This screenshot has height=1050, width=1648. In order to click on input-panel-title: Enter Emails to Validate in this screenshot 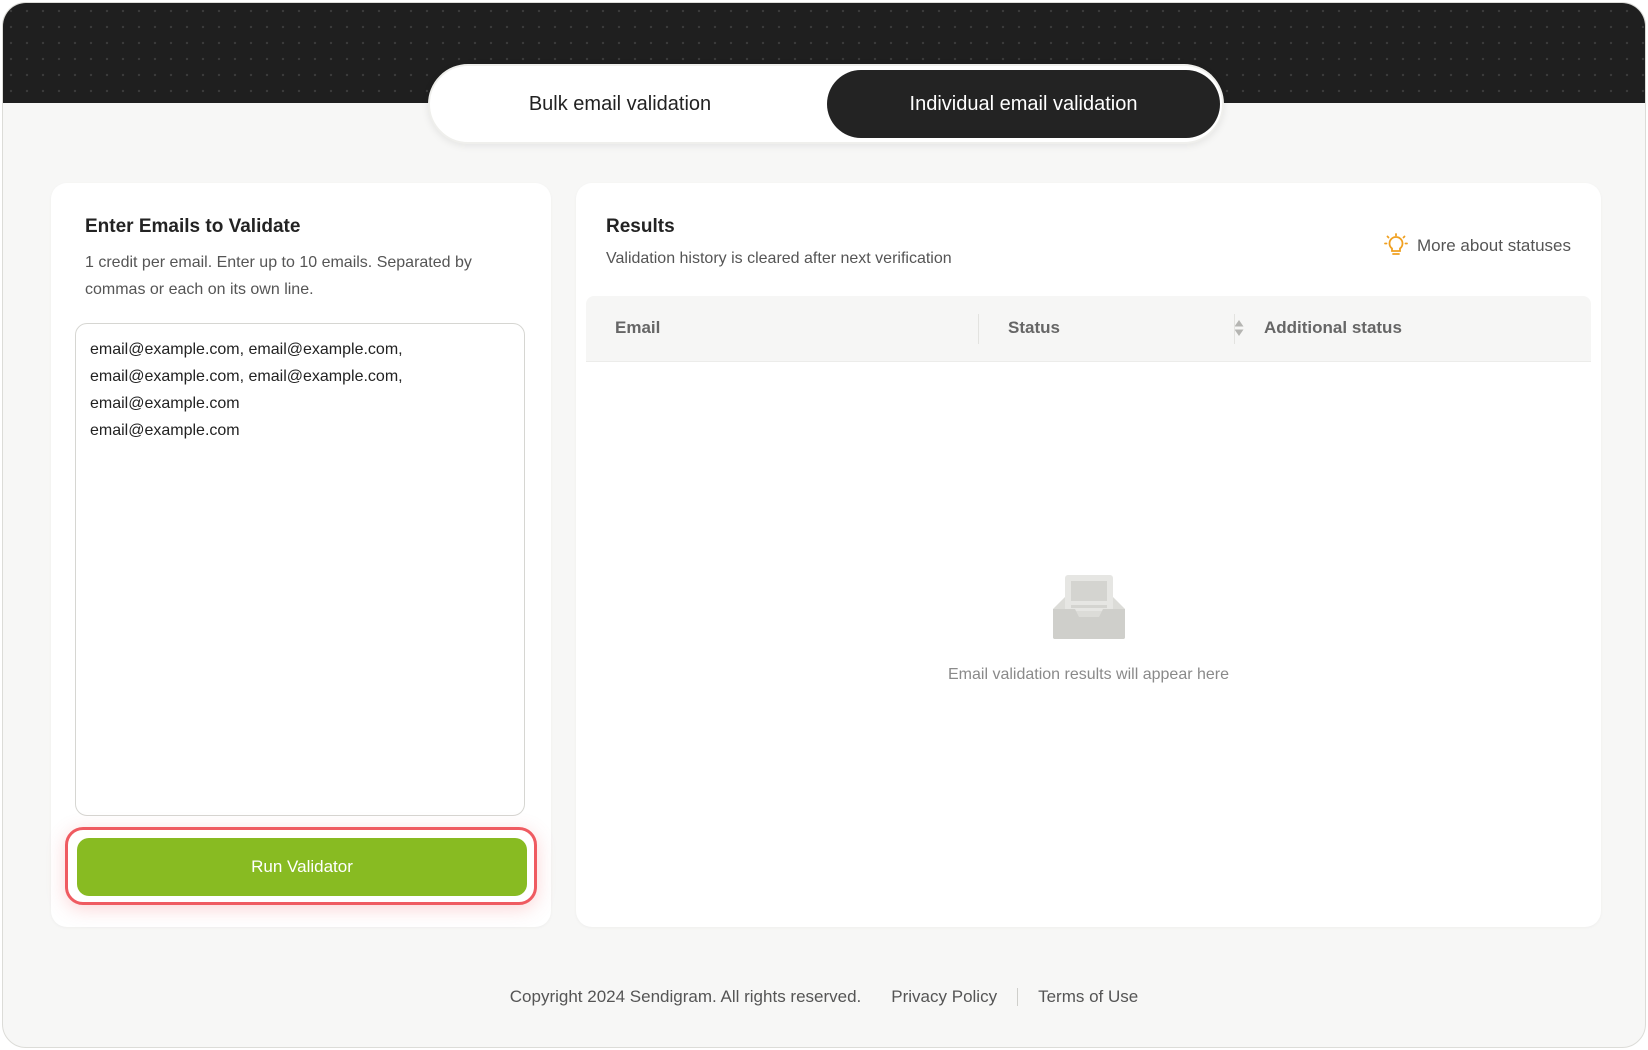, I will do `click(193, 226)`.